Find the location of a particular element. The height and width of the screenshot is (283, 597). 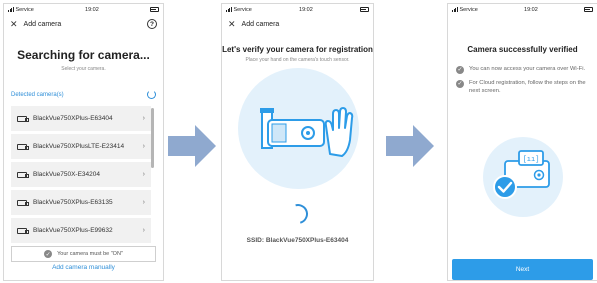

svg-text: [ıı] is located at coordinates (531, 160).